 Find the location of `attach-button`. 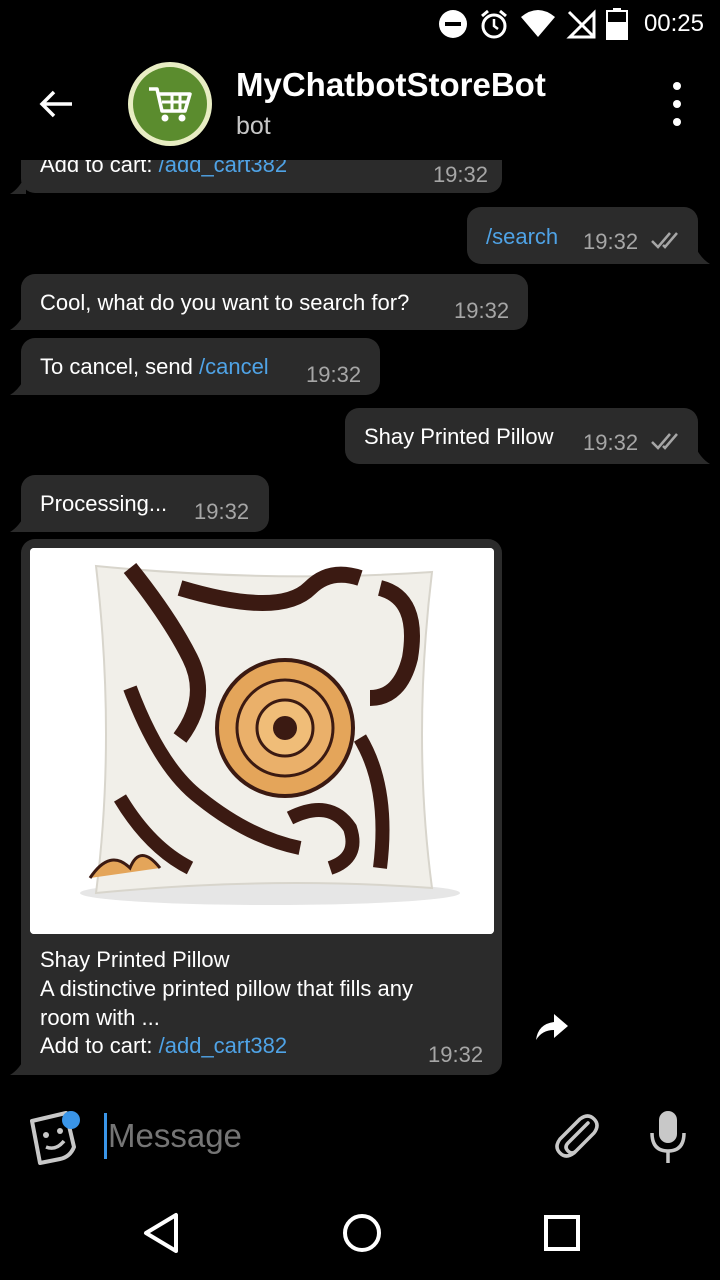

attach-button is located at coordinates (576, 1135).